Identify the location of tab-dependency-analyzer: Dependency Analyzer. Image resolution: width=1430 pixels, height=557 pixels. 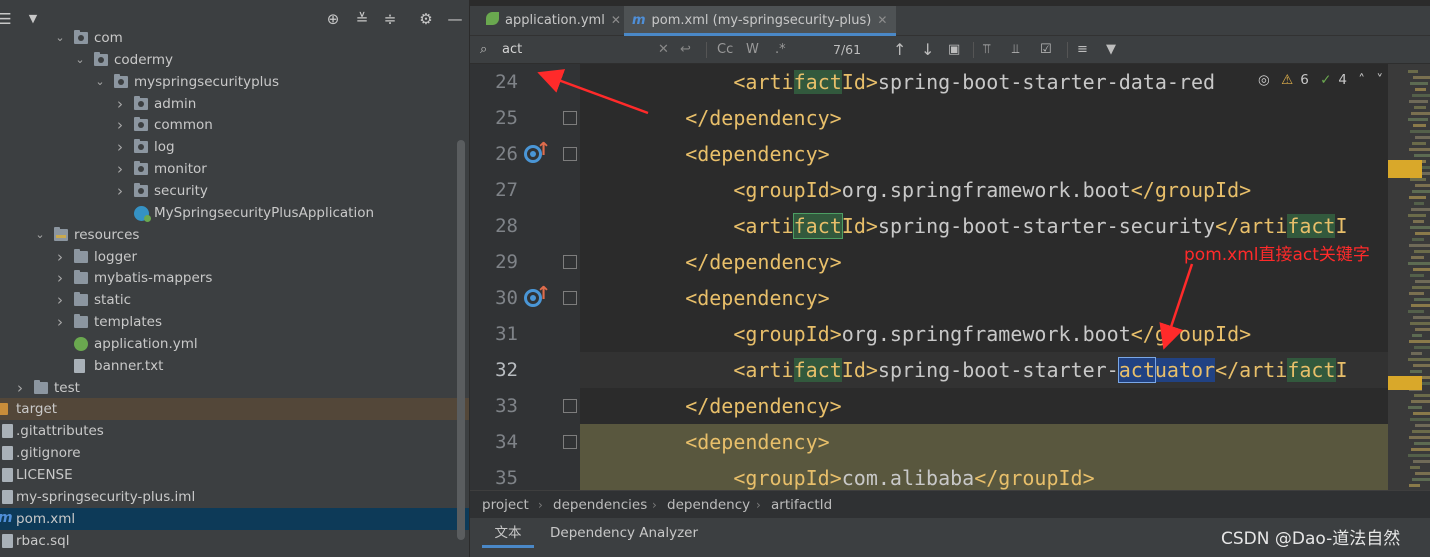
(624, 533).